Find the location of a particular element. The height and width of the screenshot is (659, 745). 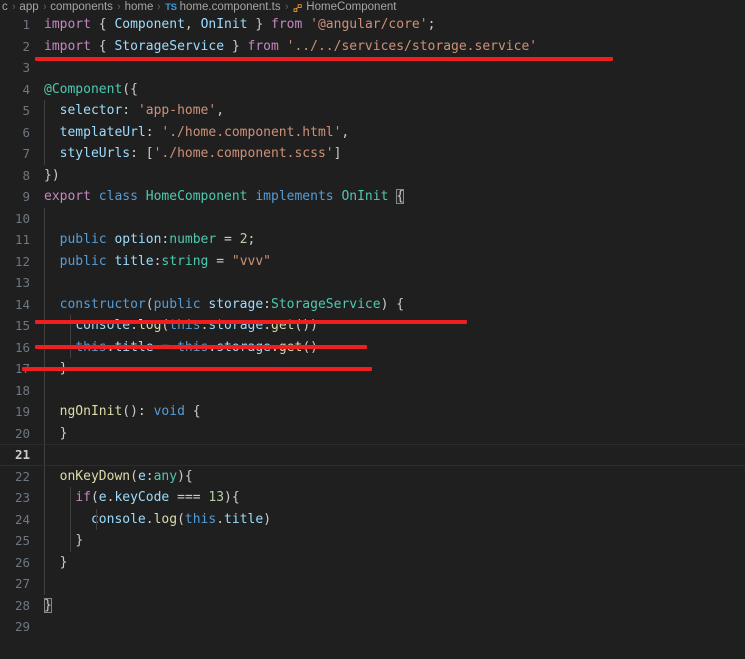

breadcrumb-label: home is located at coordinates (139, 7).